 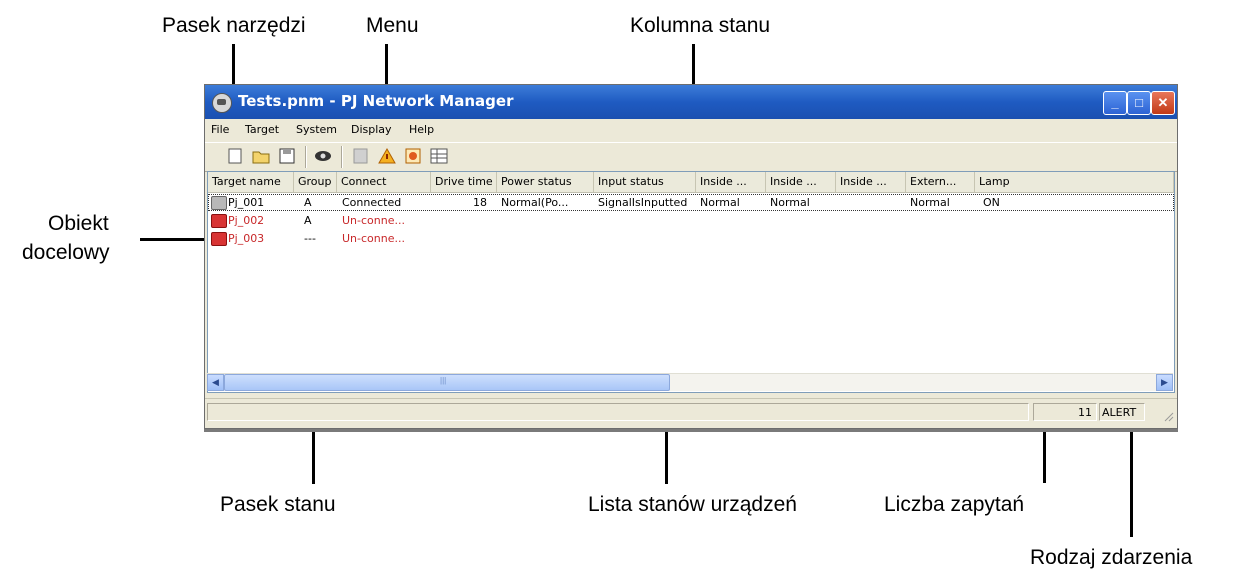 I want to click on minimize-button: _, so click(x=1115, y=103).